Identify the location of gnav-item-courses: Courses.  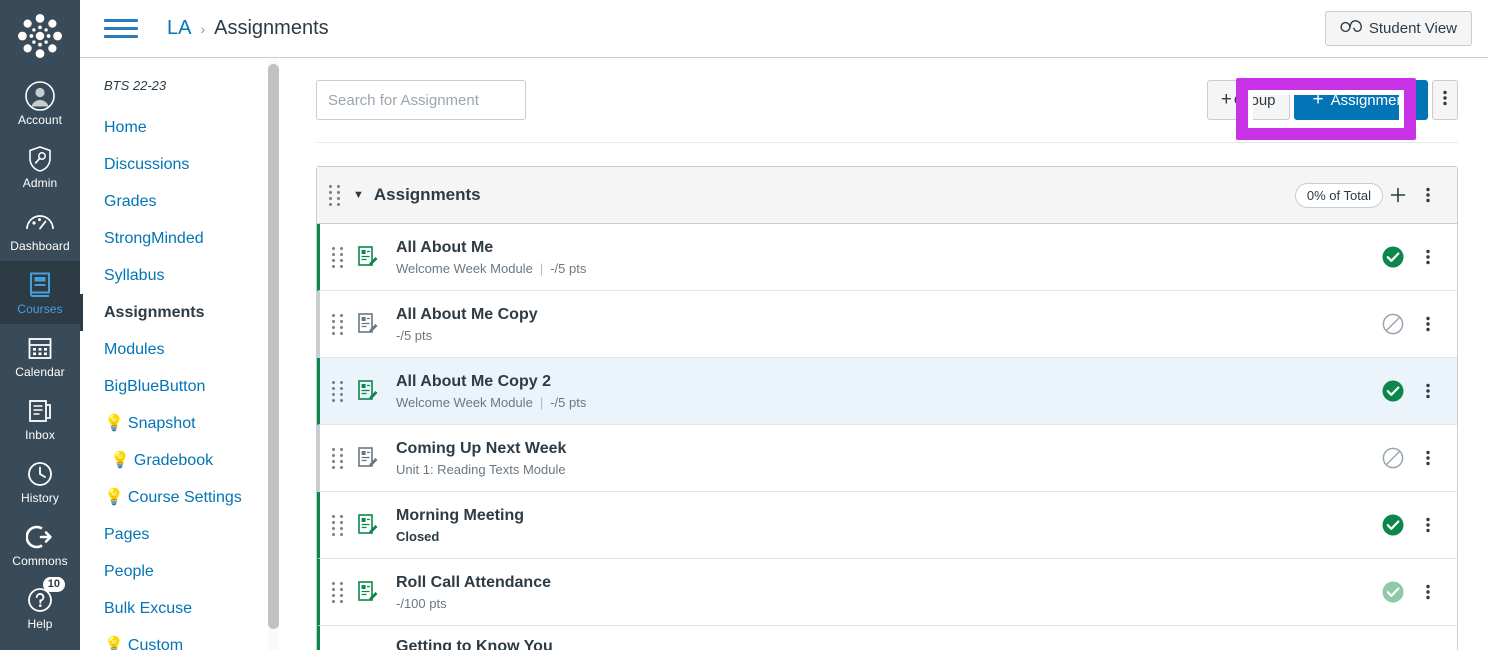
(40, 292).